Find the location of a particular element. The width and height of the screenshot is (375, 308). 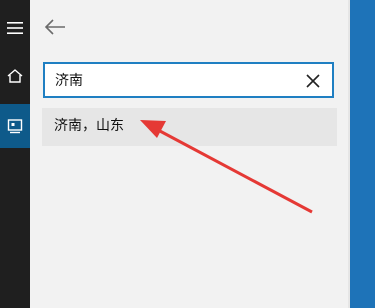

map-board-button is located at coordinates (15, 126).